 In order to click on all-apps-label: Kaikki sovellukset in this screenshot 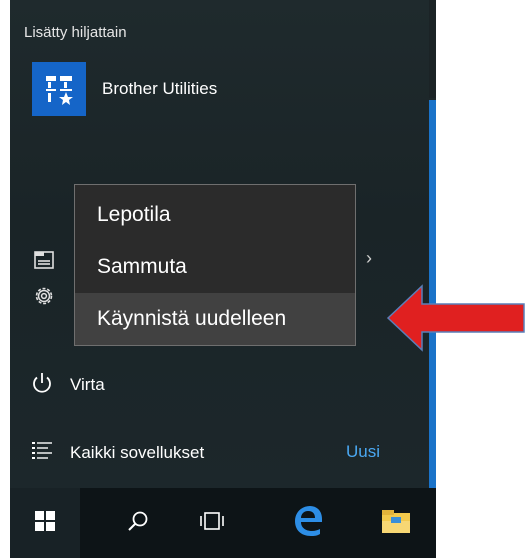, I will do `click(137, 452)`.